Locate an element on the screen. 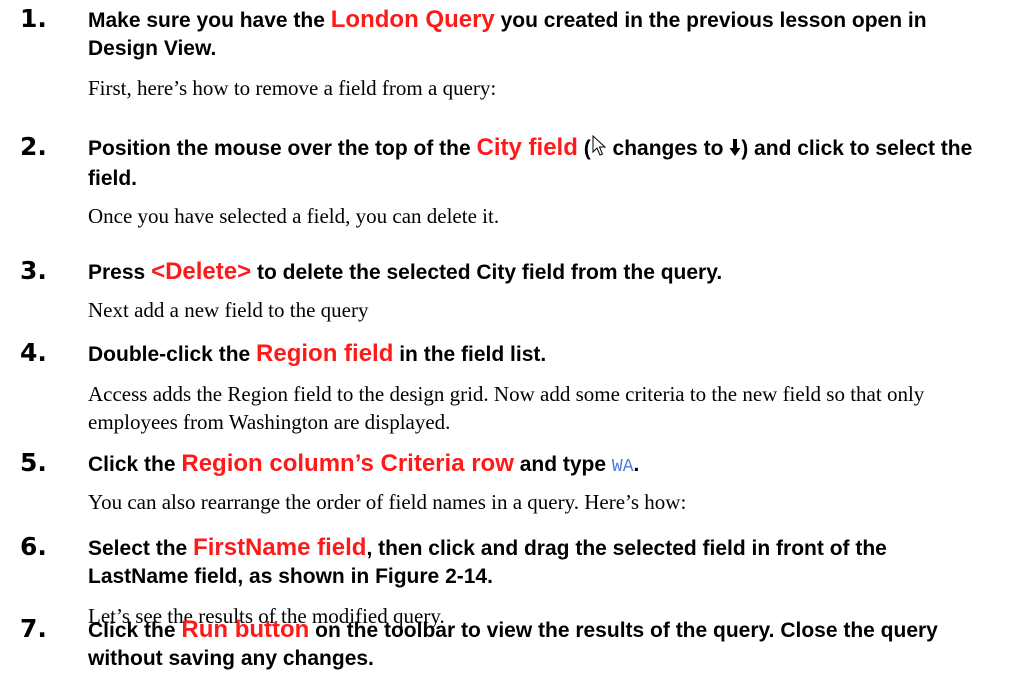 This screenshot has width=1021, height=673. code-text: WA is located at coordinates (622, 467).